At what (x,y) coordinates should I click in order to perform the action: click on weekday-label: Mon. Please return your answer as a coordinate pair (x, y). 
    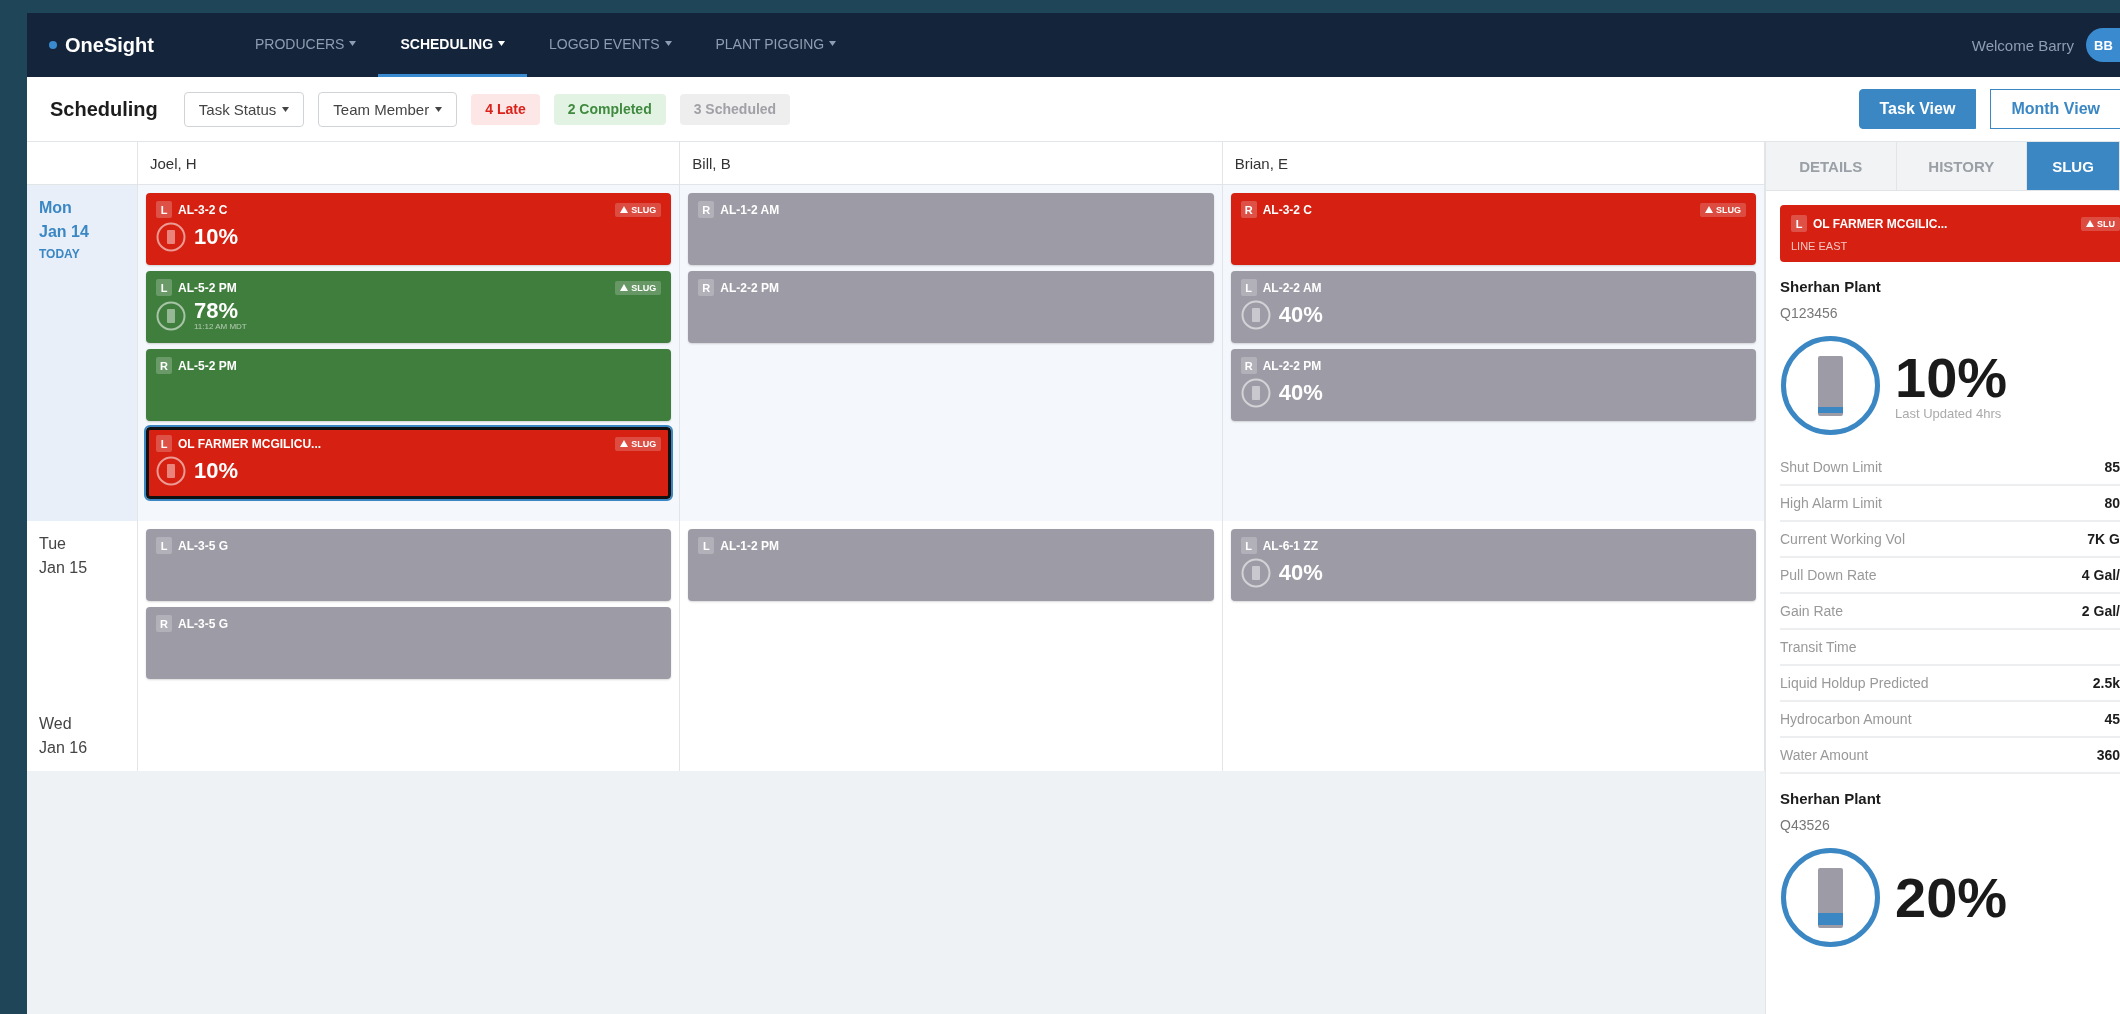
    Looking at the image, I should click on (56, 208).